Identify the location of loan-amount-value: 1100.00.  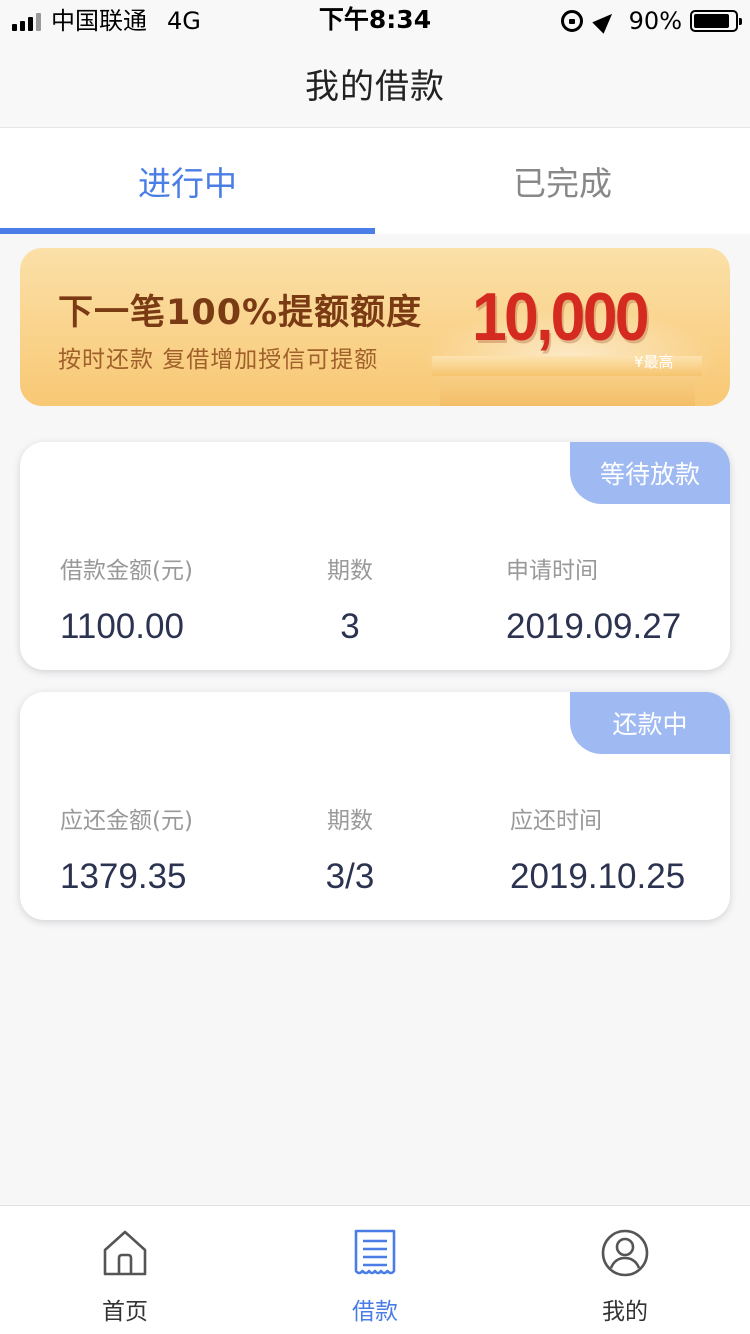
(122, 626).